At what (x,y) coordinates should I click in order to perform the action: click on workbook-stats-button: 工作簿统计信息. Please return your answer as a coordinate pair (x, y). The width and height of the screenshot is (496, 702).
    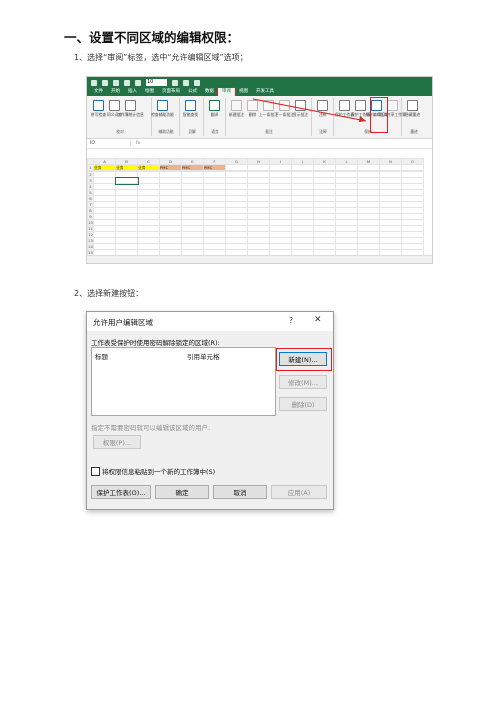
    Looking at the image, I should click on (130, 108).